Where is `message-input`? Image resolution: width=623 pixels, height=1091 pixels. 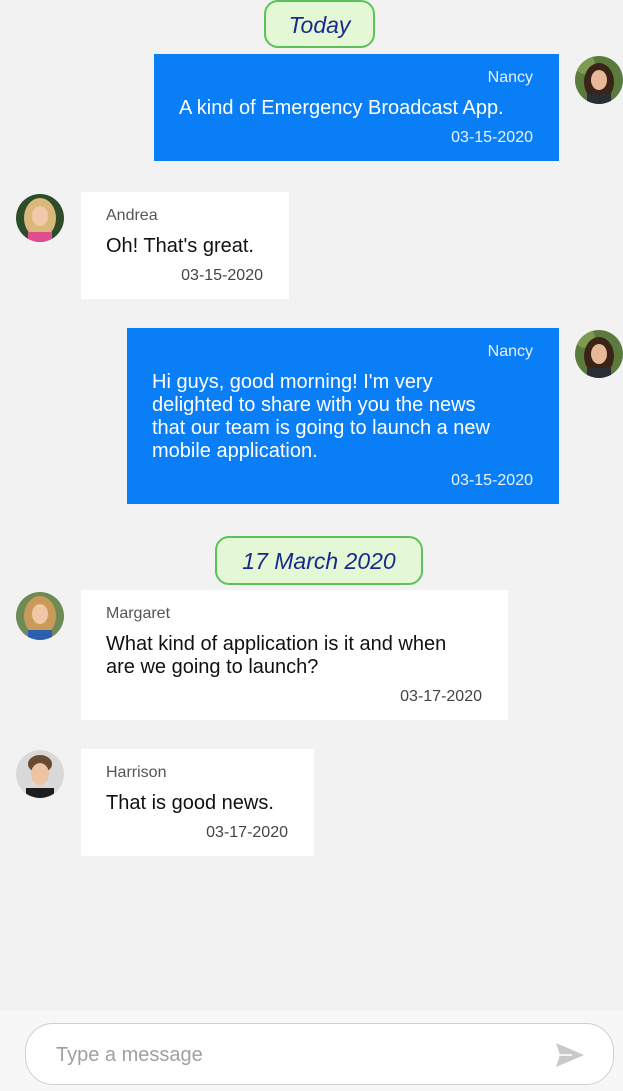
message-input is located at coordinates (296, 1055).